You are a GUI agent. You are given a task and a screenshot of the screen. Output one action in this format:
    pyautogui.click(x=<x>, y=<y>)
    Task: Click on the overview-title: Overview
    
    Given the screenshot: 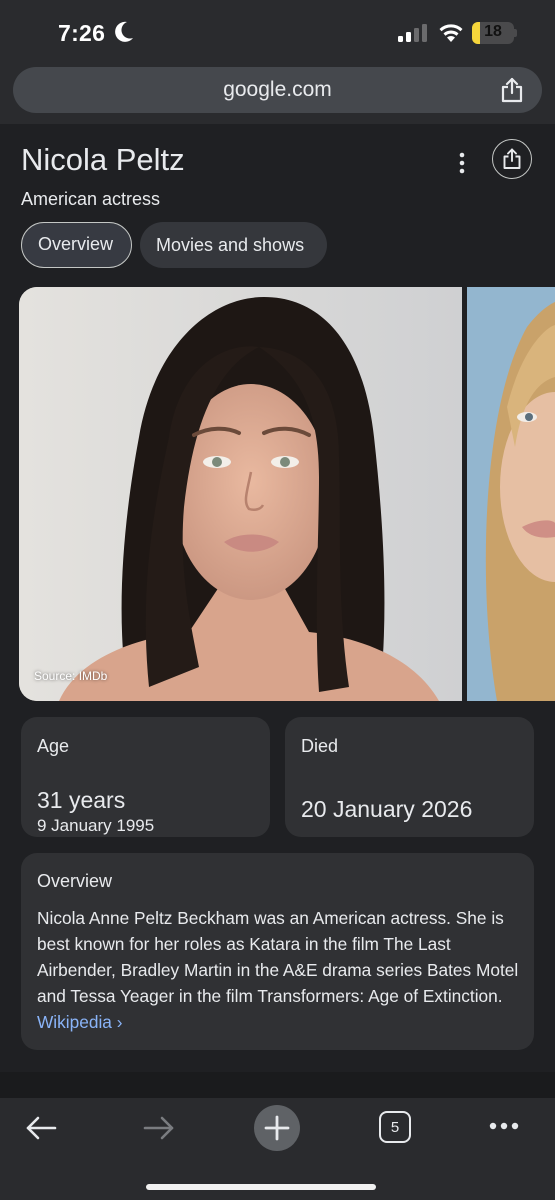 What is the action you would take?
    pyautogui.click(x=75, y=881)
    